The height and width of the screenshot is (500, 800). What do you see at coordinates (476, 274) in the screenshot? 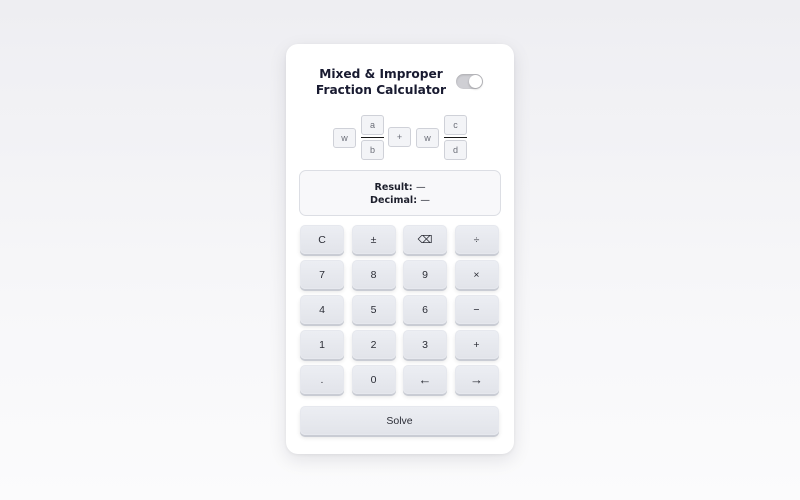
I see `multiply-button: ×` at bounding box center [476, 274].